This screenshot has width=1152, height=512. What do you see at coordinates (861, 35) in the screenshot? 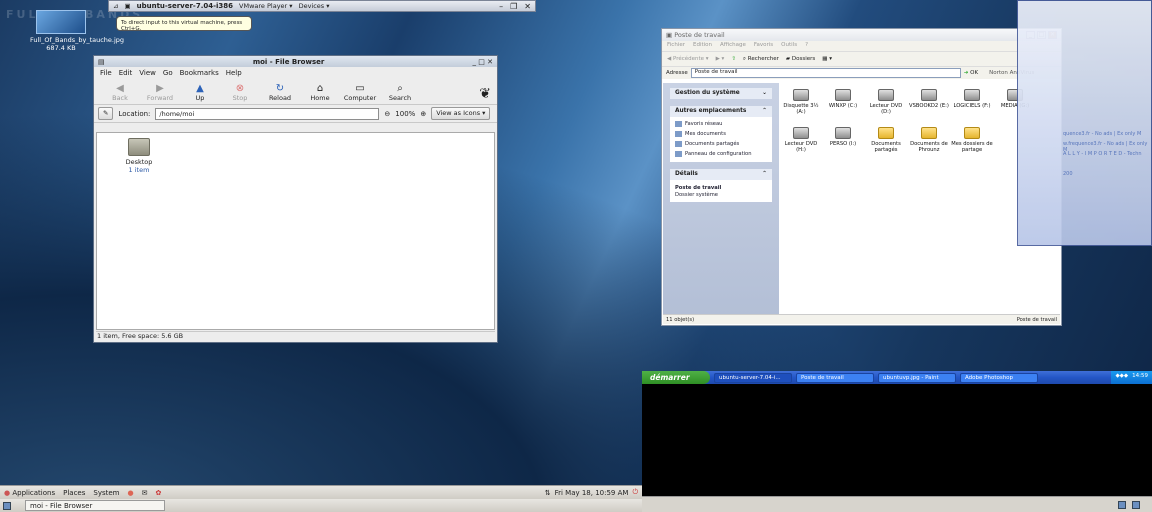
I see `explorer-titlebar: ▣ Poste de travail _□✕` at bounding box center [861, 35].